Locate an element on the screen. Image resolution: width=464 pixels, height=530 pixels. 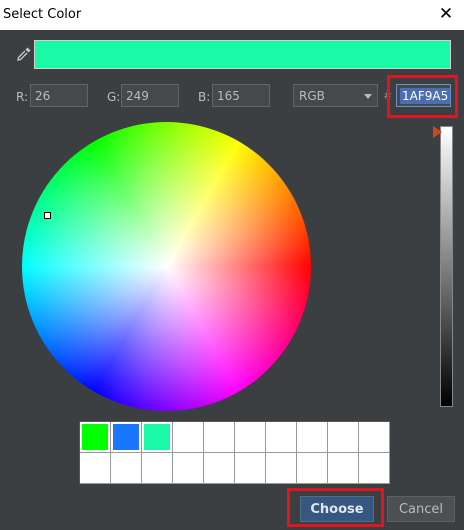
cancel-button: Cancel is located at coordinates (421, 509).